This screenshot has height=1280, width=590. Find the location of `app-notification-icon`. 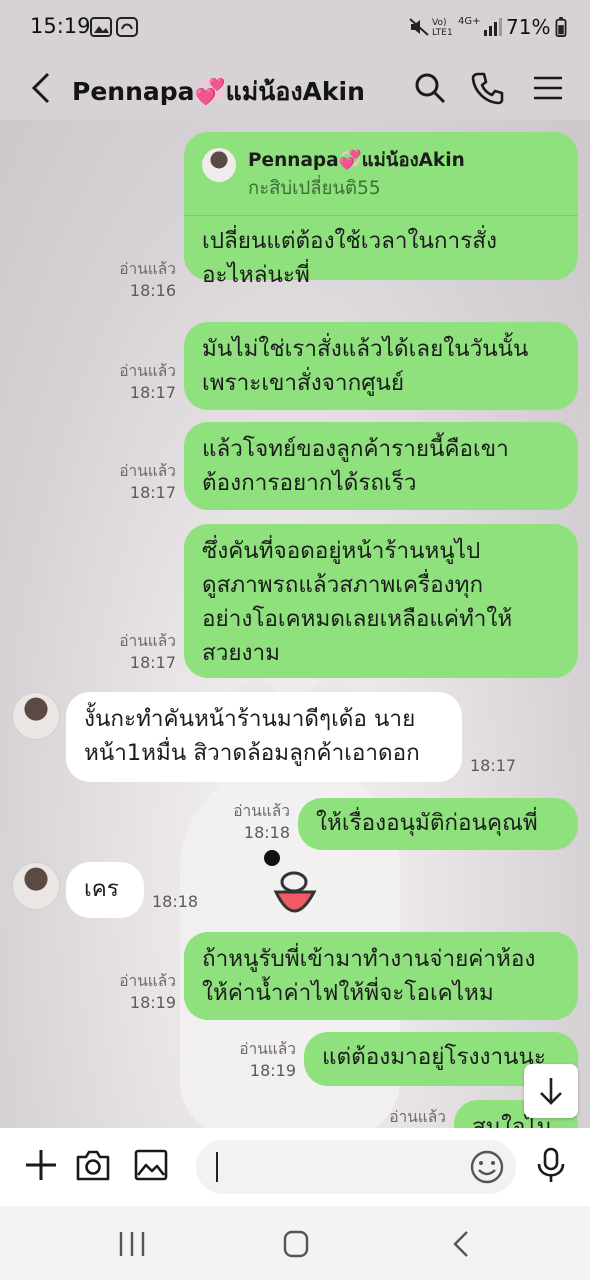

app-notification-icon is located at coordinates (127, 27).